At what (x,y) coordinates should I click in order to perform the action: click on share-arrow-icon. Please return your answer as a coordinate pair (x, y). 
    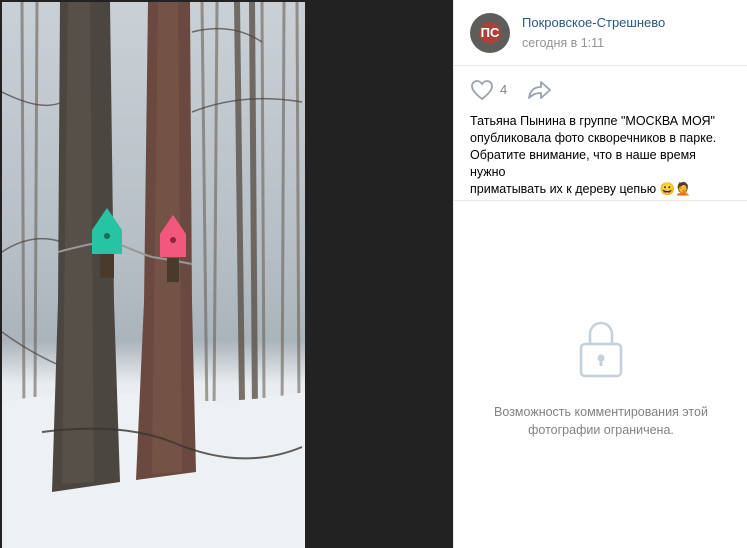
    Looking at the image, I should click on (540, 89).